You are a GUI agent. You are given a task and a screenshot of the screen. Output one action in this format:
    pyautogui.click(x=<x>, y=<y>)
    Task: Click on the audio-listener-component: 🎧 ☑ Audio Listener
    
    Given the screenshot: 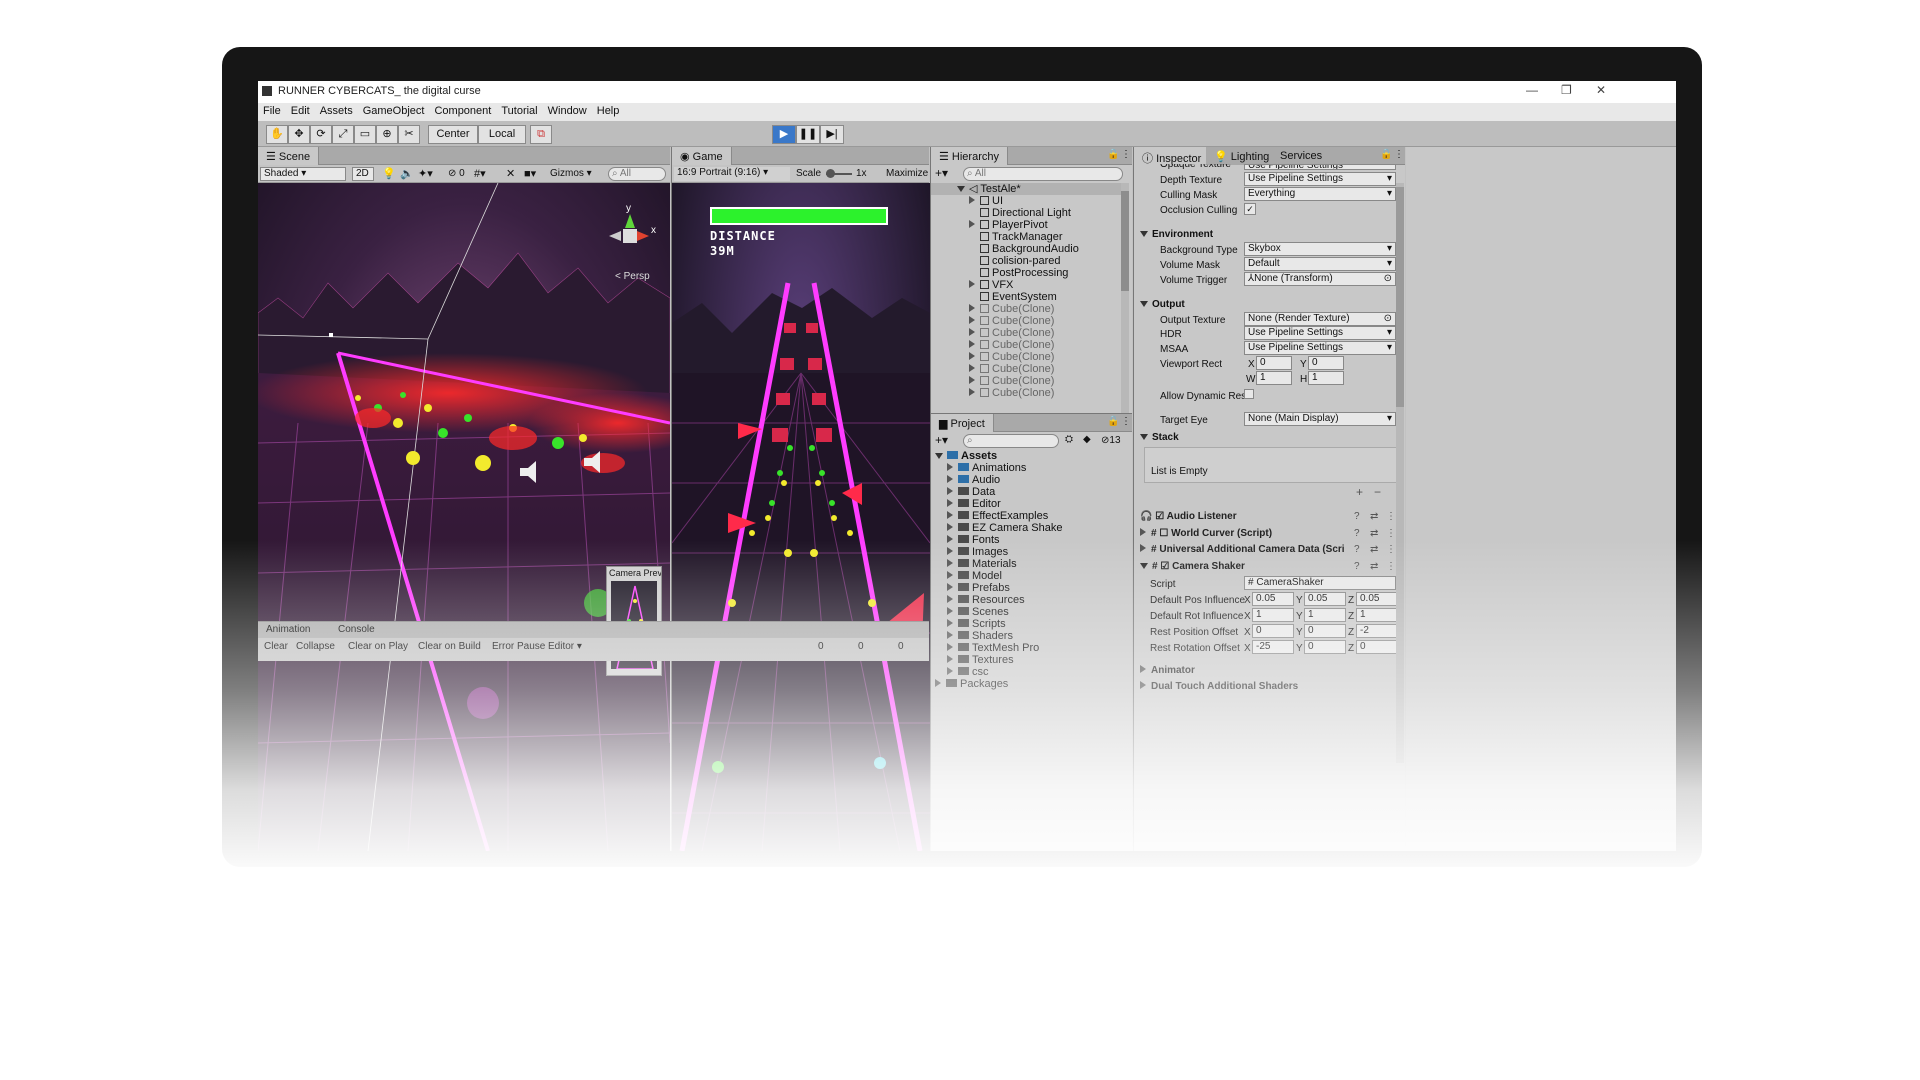 What is the action you would take?
    pyautogui.click(x=1188, y=516)
    